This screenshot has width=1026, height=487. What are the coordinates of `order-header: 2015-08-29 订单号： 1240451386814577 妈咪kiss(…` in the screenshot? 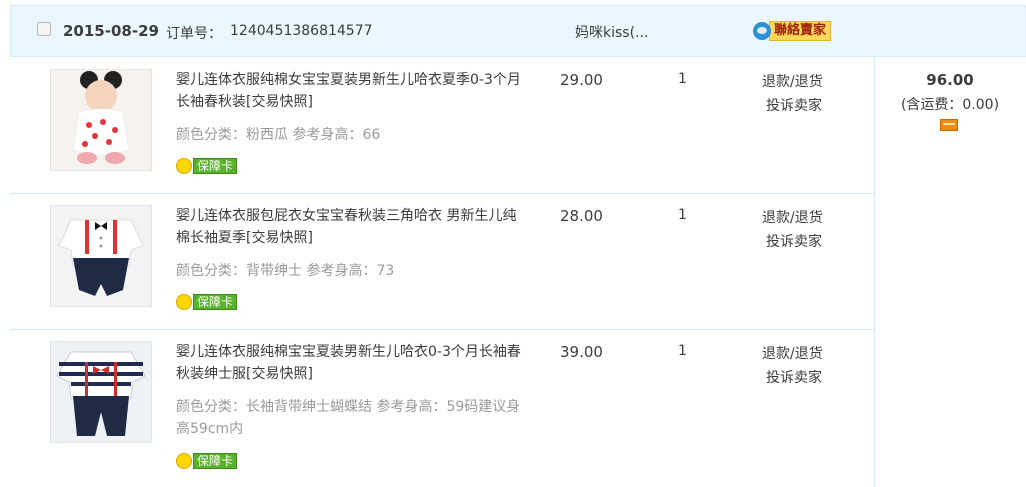 It's located at (518, 31).